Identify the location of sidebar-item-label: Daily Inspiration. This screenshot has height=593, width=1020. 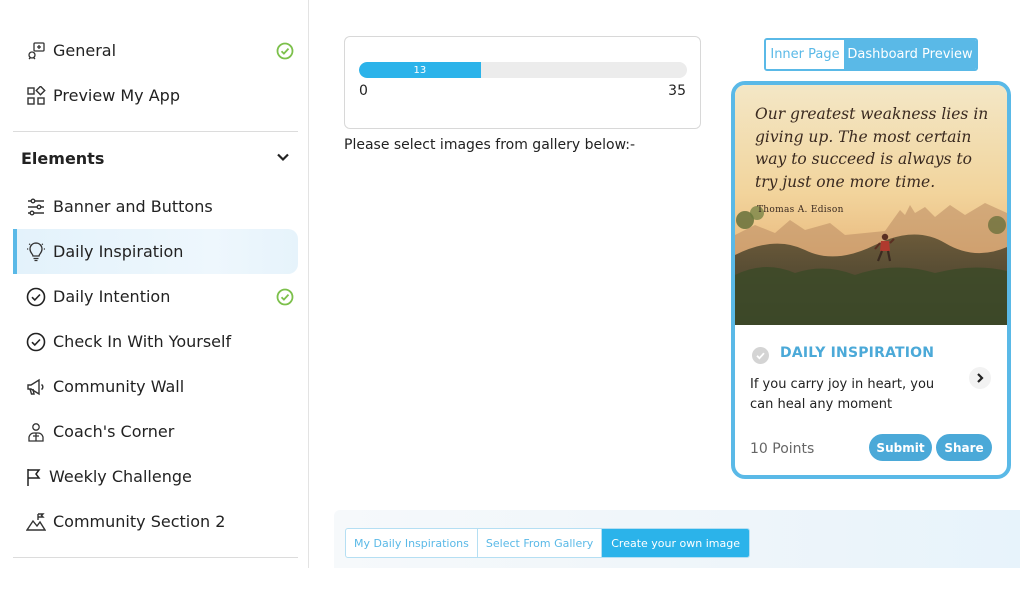
(118, 251).